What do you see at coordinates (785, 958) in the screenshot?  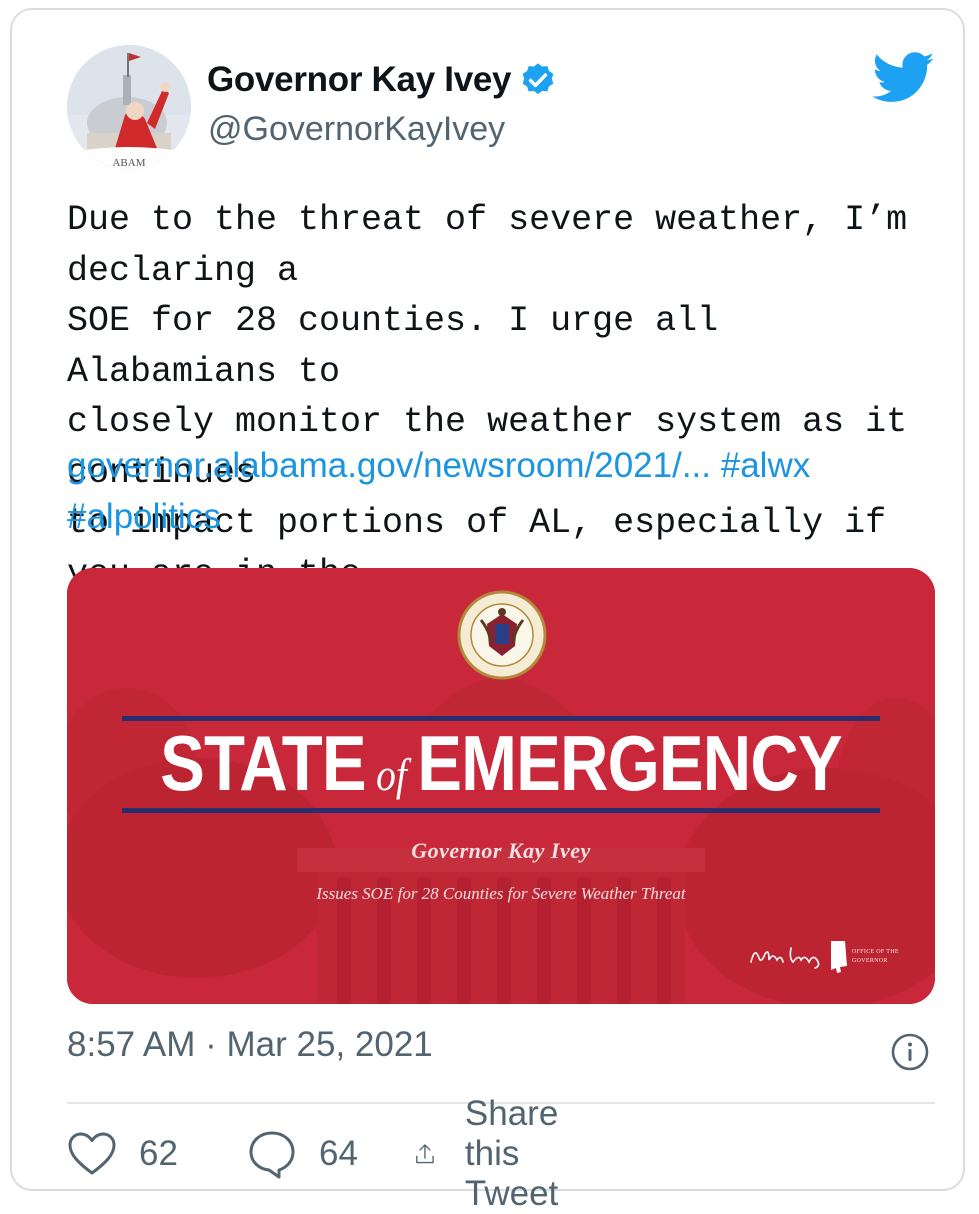 I see `signature-image` at bounding box center [785, 958].